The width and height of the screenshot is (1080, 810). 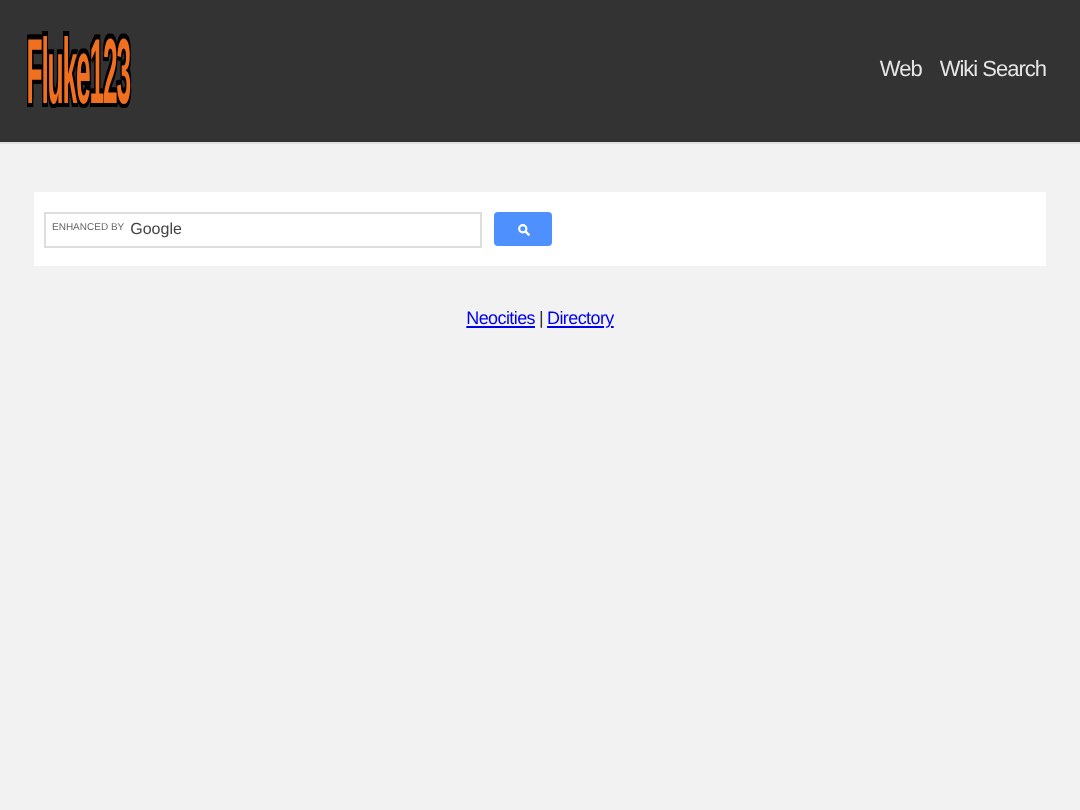 I want to click on branding-name: Google, so click(x=156, y=229).